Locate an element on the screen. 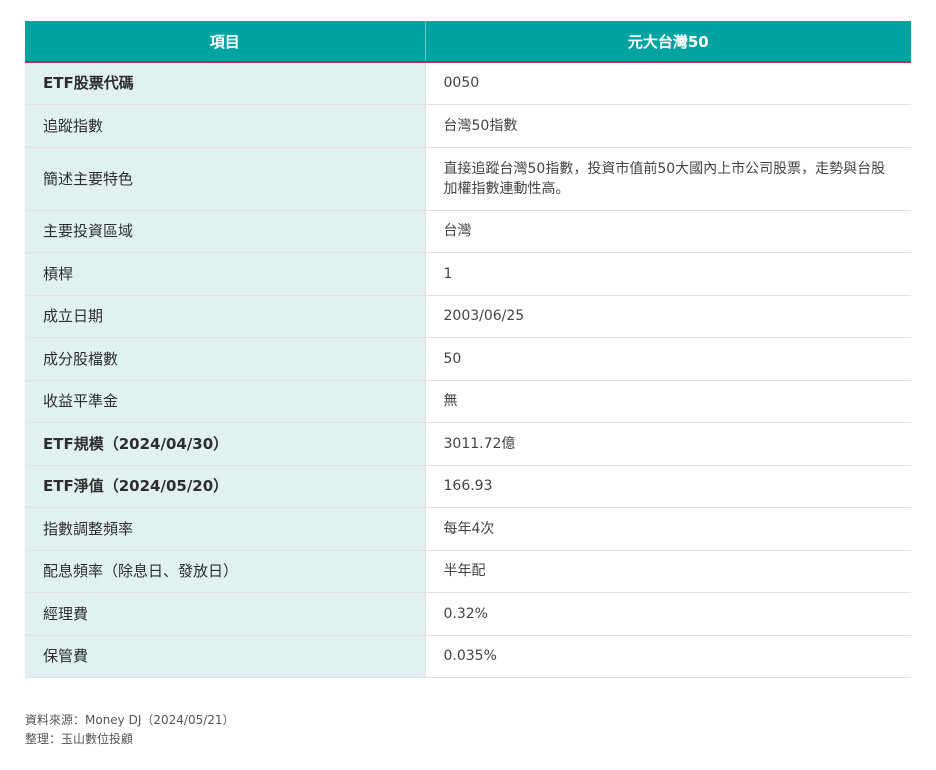 The height and width of the screenshot is (770, 936). row-label: 成立日期 is located at coordinates (225, 316).